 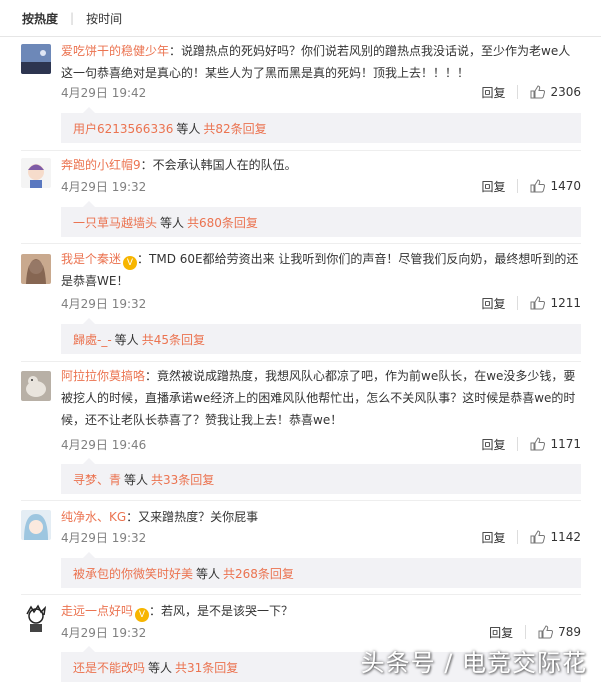 What do you see at coordinates (473, 663) in the screenshot?
I see `watermark: 头条号 / 电竞交际花` at bounding box center [473, 663].